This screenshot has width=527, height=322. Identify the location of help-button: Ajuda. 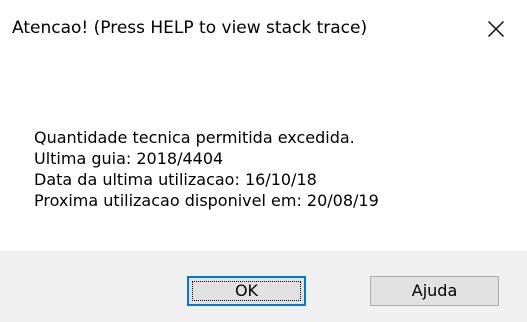
(434, 291).